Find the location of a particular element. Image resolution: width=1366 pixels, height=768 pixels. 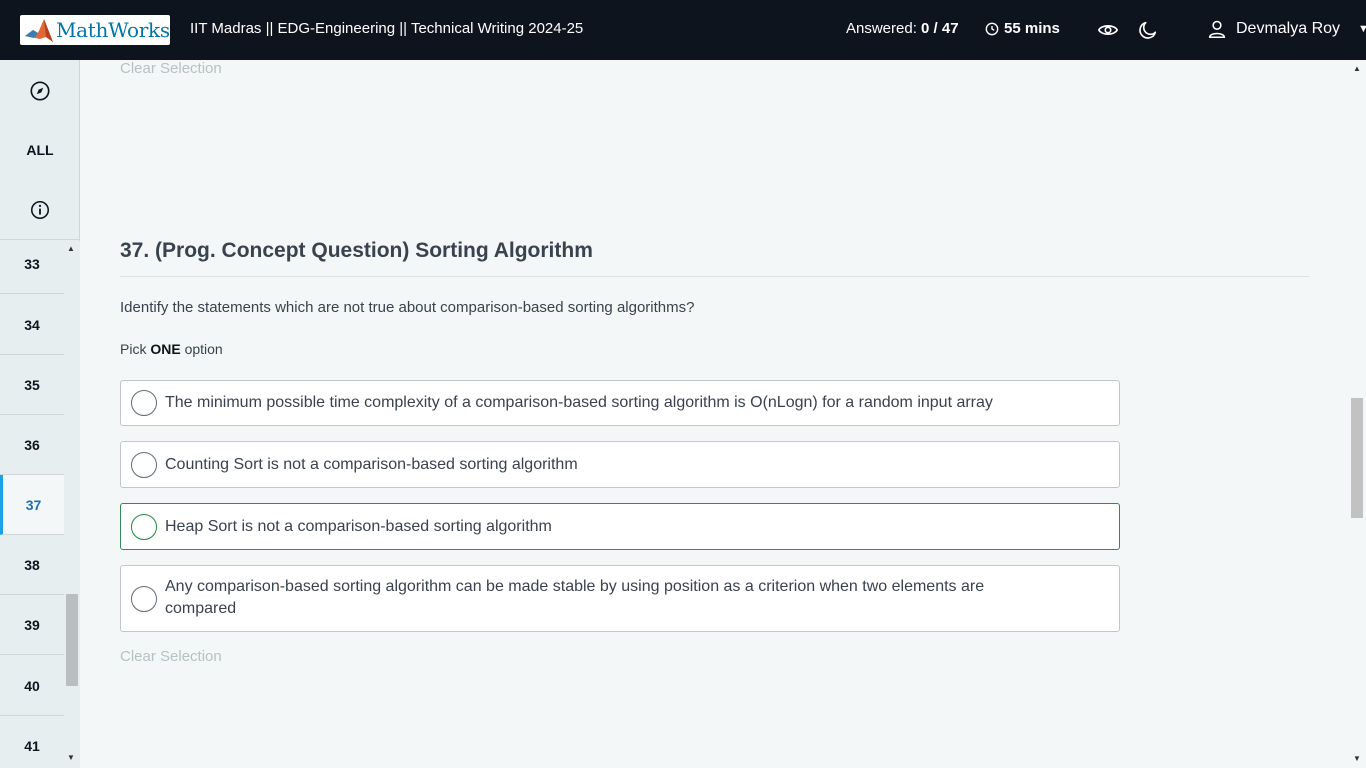

answered-label: Answered: is located at coordinates (881, 28).